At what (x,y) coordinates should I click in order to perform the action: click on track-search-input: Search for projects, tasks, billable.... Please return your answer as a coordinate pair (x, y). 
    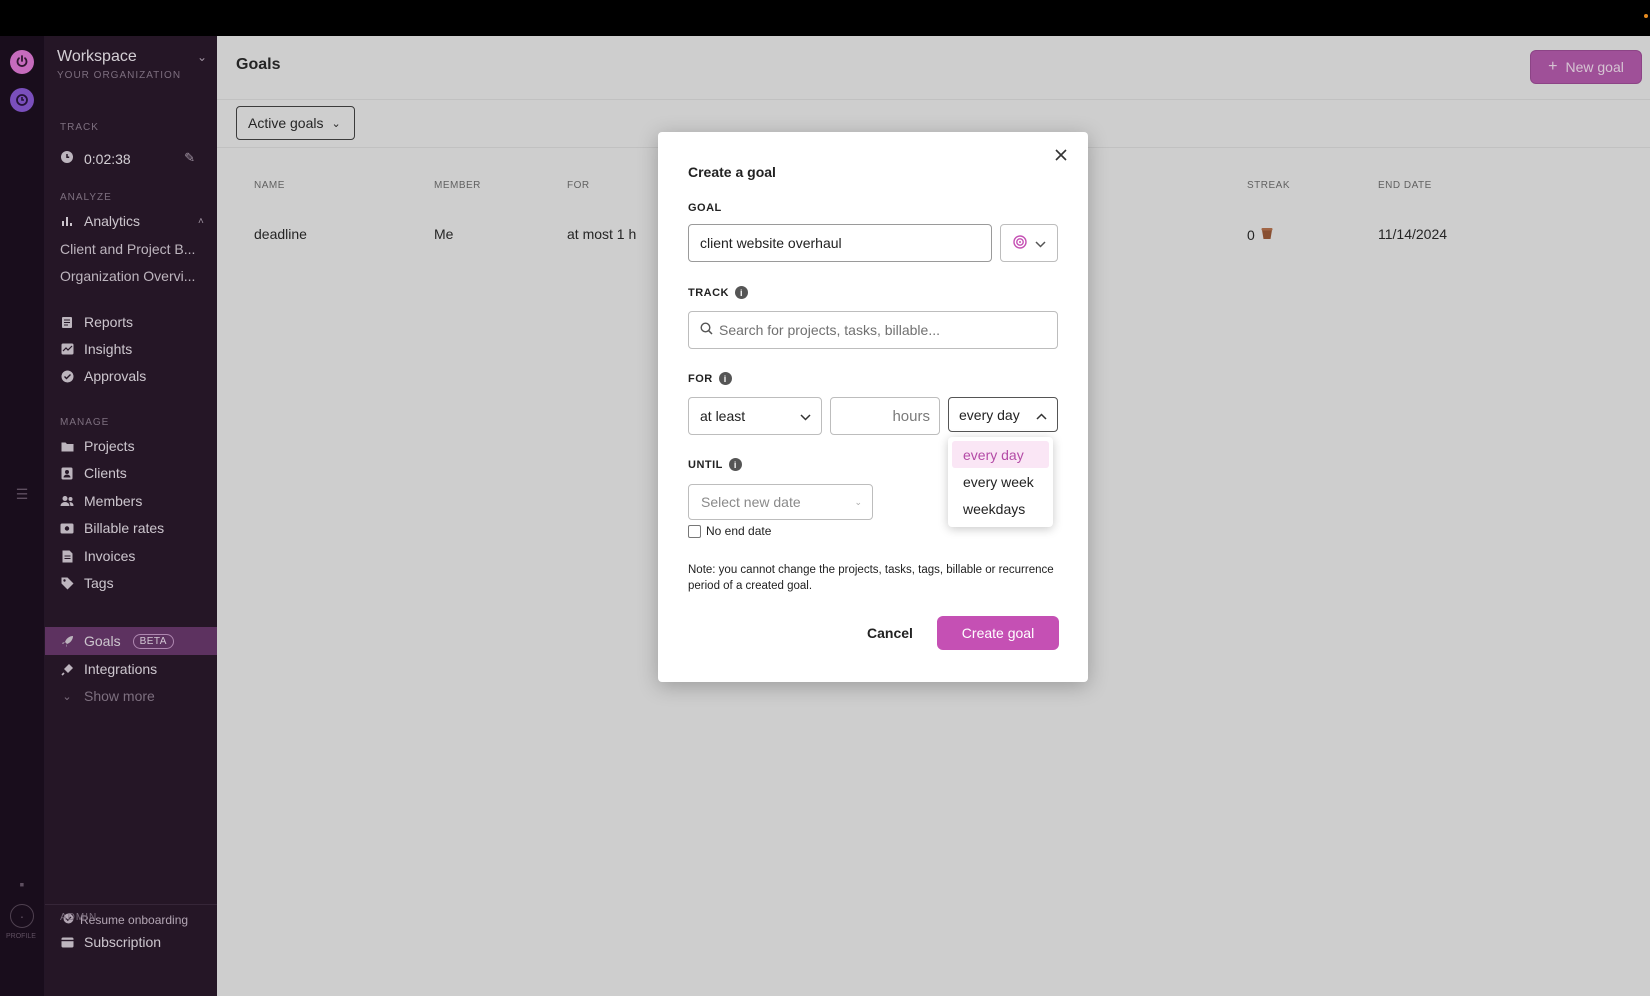
    Looking at the image, I should click on (873, 330).